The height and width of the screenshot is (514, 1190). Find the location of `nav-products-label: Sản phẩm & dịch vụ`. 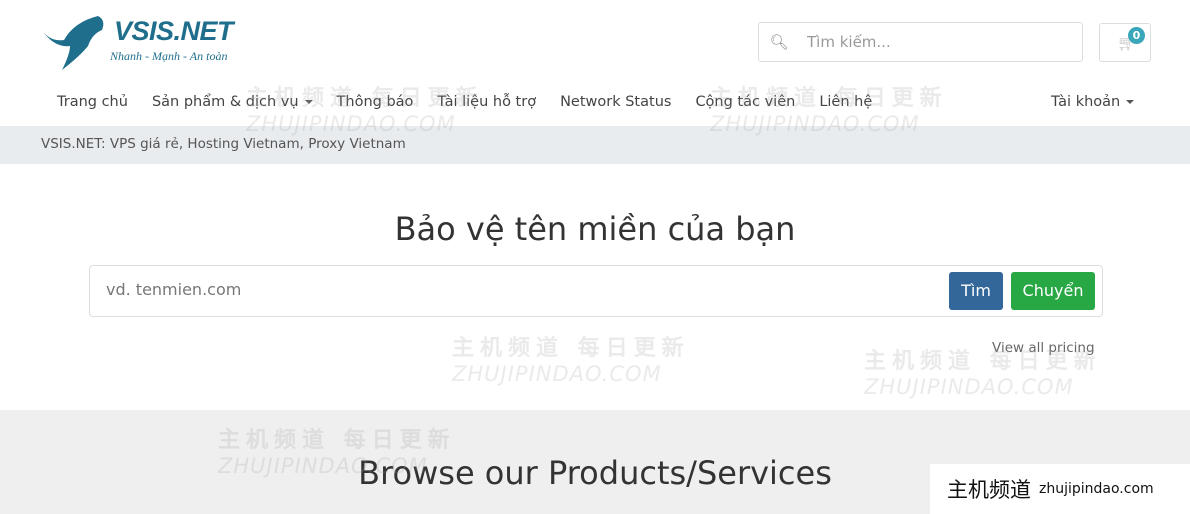

nav-products-label: Sản phẩm & dịch vụ is located at coordinates (225, 102).